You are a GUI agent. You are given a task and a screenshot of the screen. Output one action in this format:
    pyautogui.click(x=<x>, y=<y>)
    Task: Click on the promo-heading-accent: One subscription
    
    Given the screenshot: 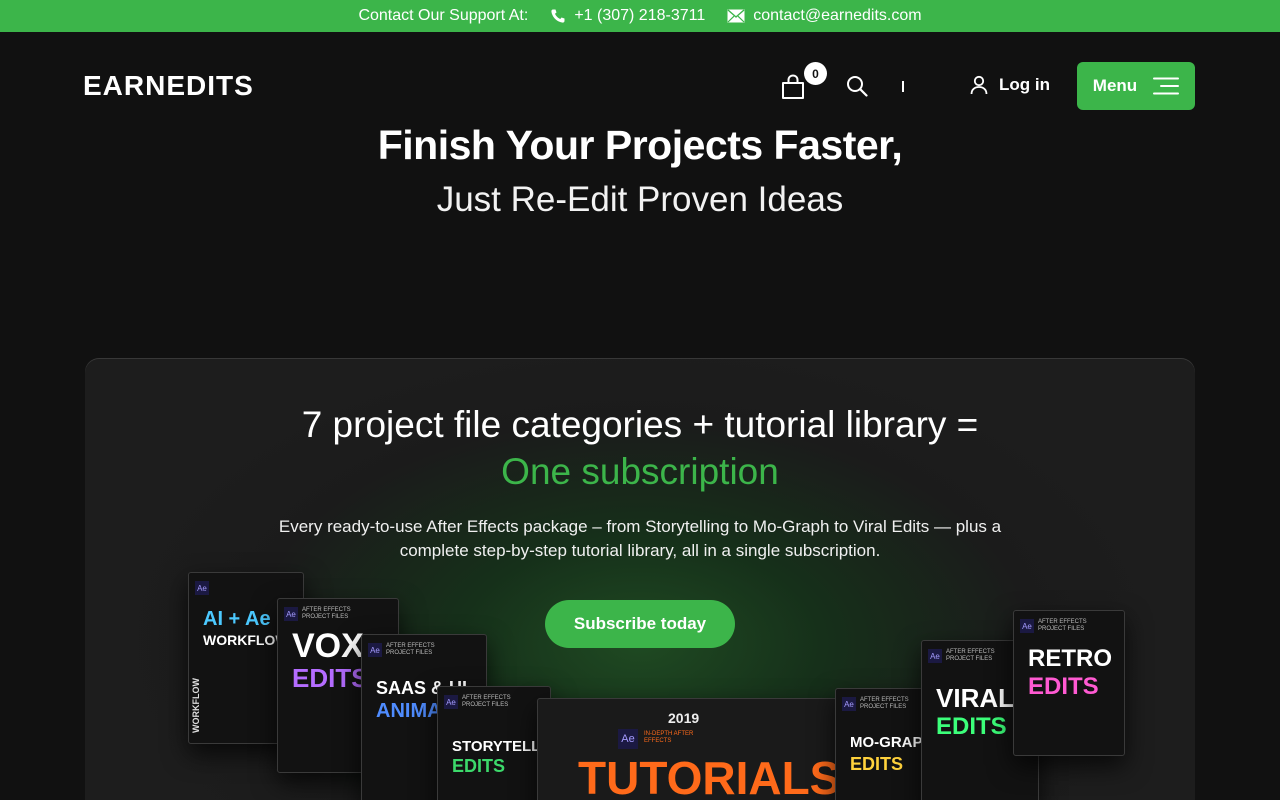 What is the action you would take?
    pyautogui.click(x=640, y=471)
    